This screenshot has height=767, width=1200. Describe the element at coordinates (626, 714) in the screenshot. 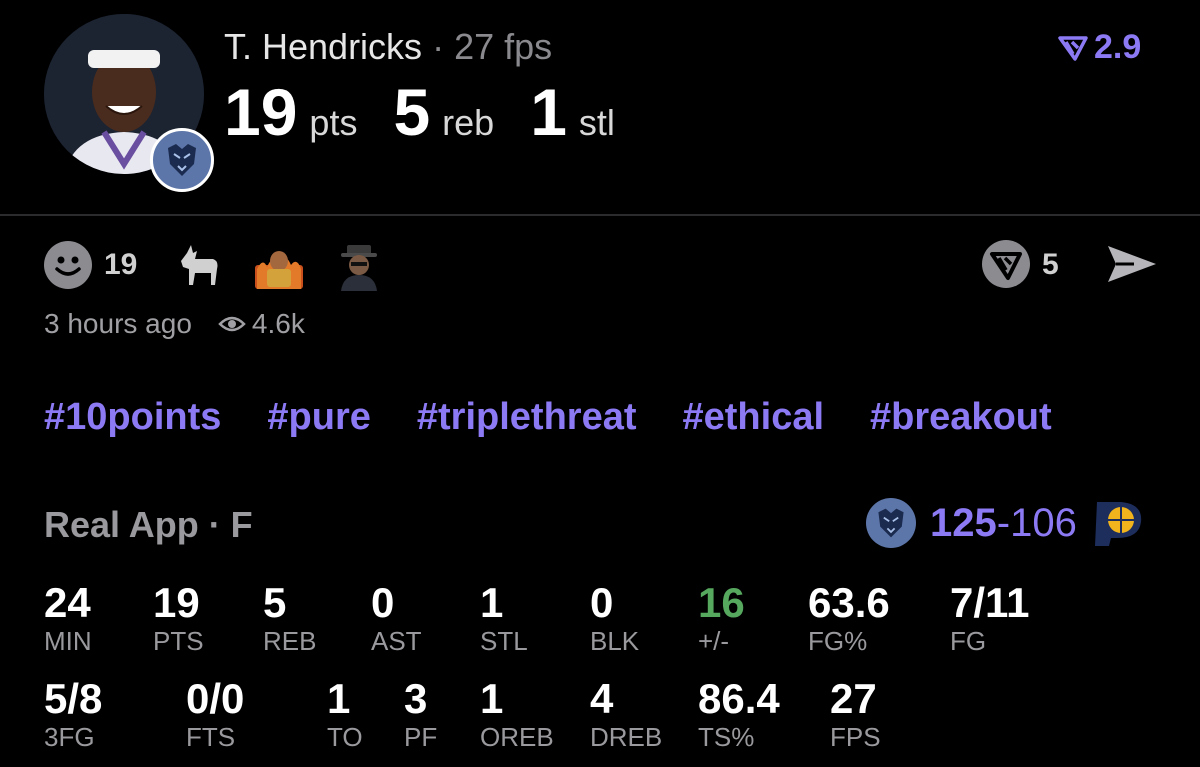

I see `box-dreb: 4 DREB` at that location.